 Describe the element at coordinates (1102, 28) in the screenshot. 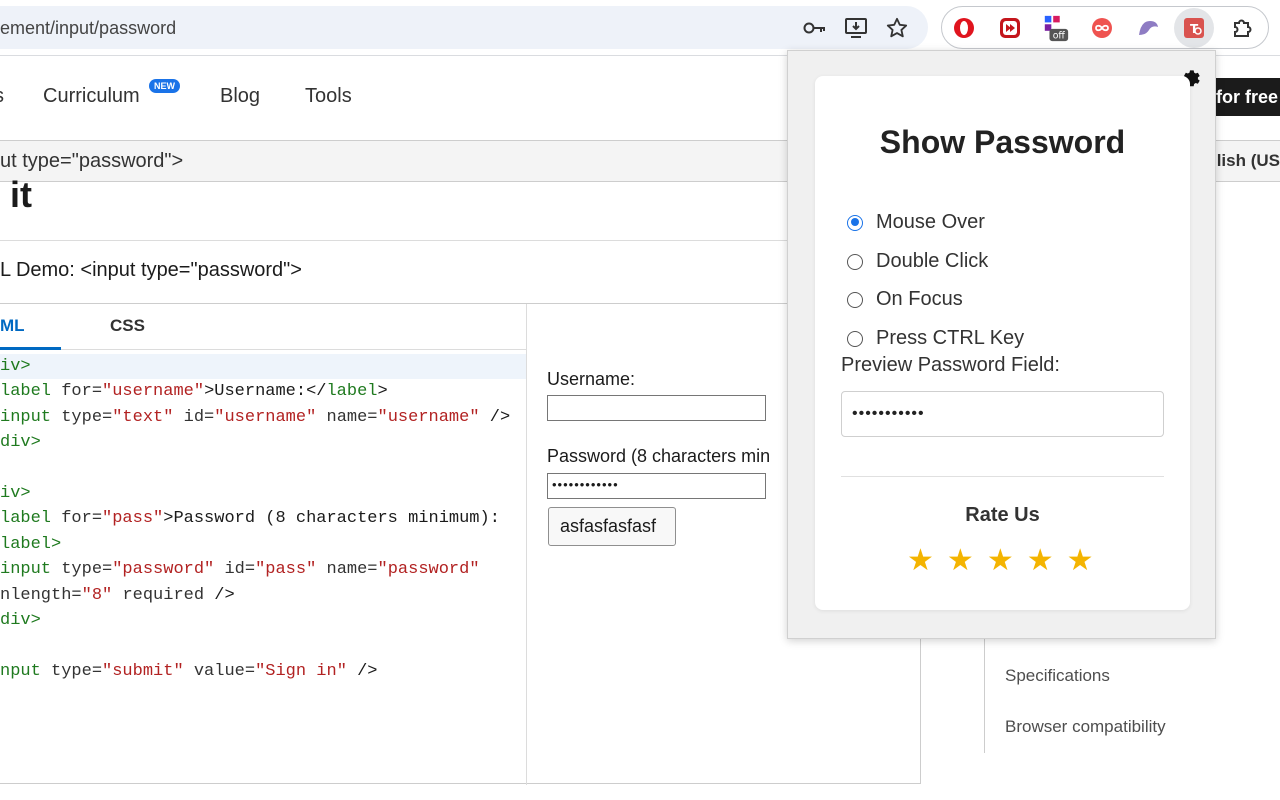

I see `infinity-extension-icon` at that location.